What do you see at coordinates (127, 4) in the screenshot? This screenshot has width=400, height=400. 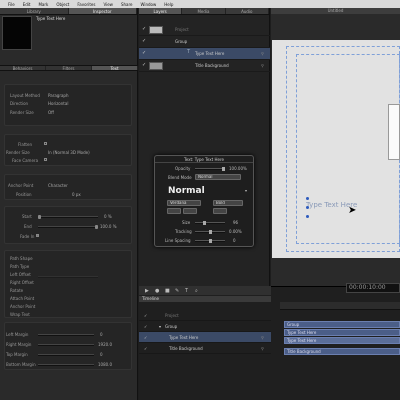 I see `menu-share: Share` at bounding box center [127, 4].